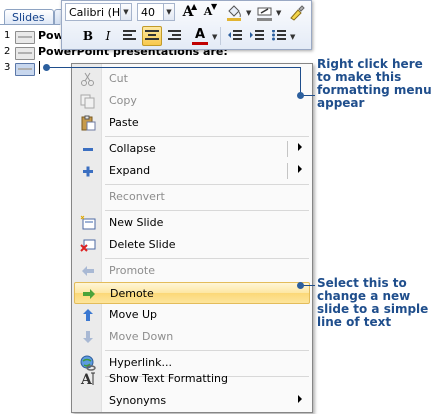 The height and width of the screenshot is (414, 435). I want to click on menu-item-label: Promote, so click(132, 270).